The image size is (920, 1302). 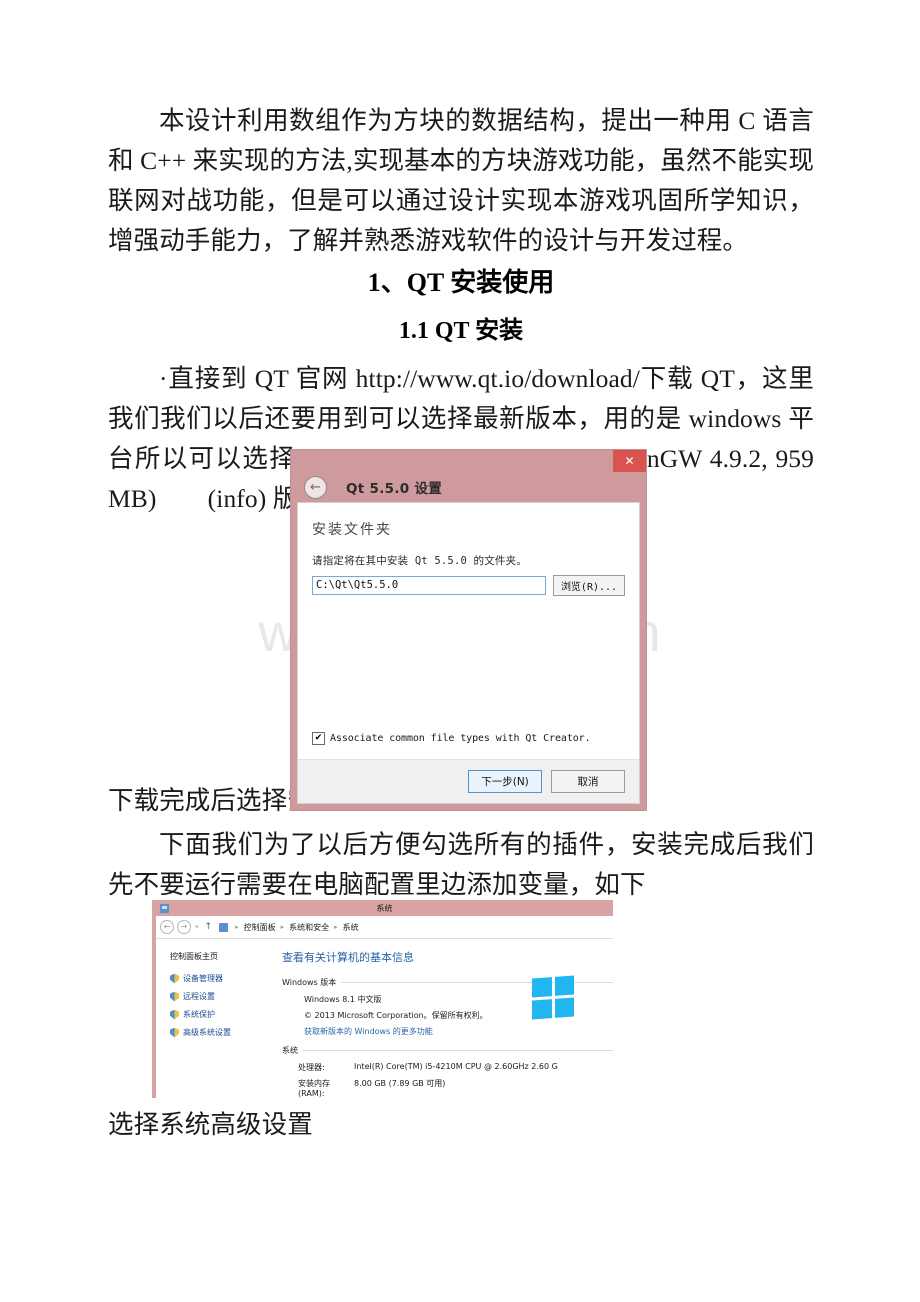 What do you see at coordinates (222, 1014) in the screenshot?
I see `sidebar-item-system-protection: 系统保护` at bounding box center [222, 1014].